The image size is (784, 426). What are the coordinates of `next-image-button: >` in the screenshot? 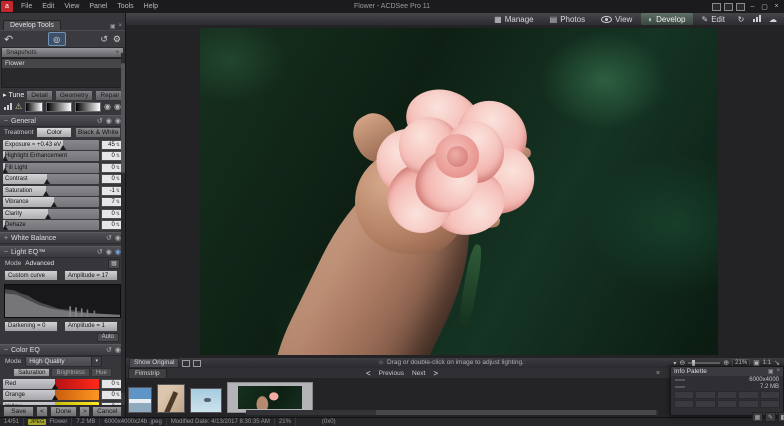 It's located at (85, 411).